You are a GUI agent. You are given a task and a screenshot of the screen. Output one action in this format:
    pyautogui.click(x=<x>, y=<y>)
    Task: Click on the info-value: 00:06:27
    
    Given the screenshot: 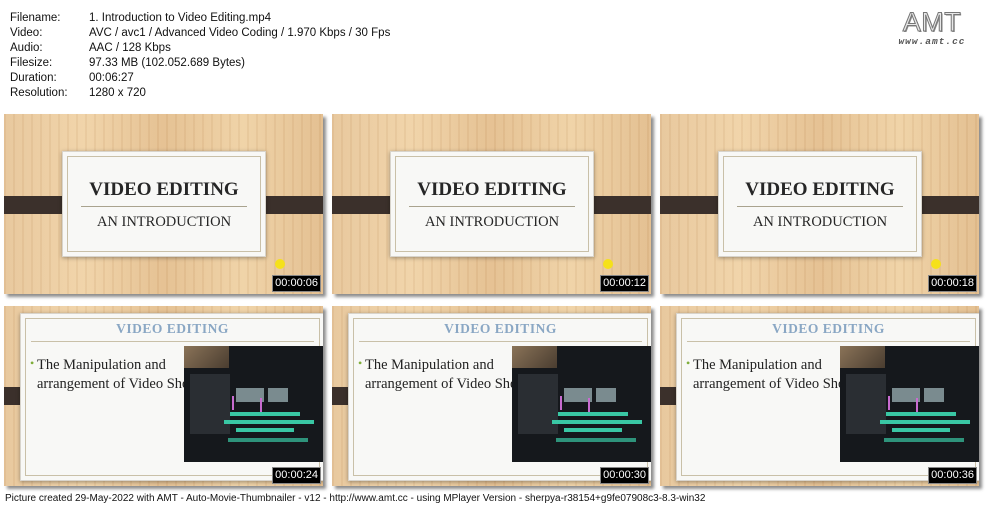 What is the action you would take?
    pyautogui.click(x=111, y=78)
    